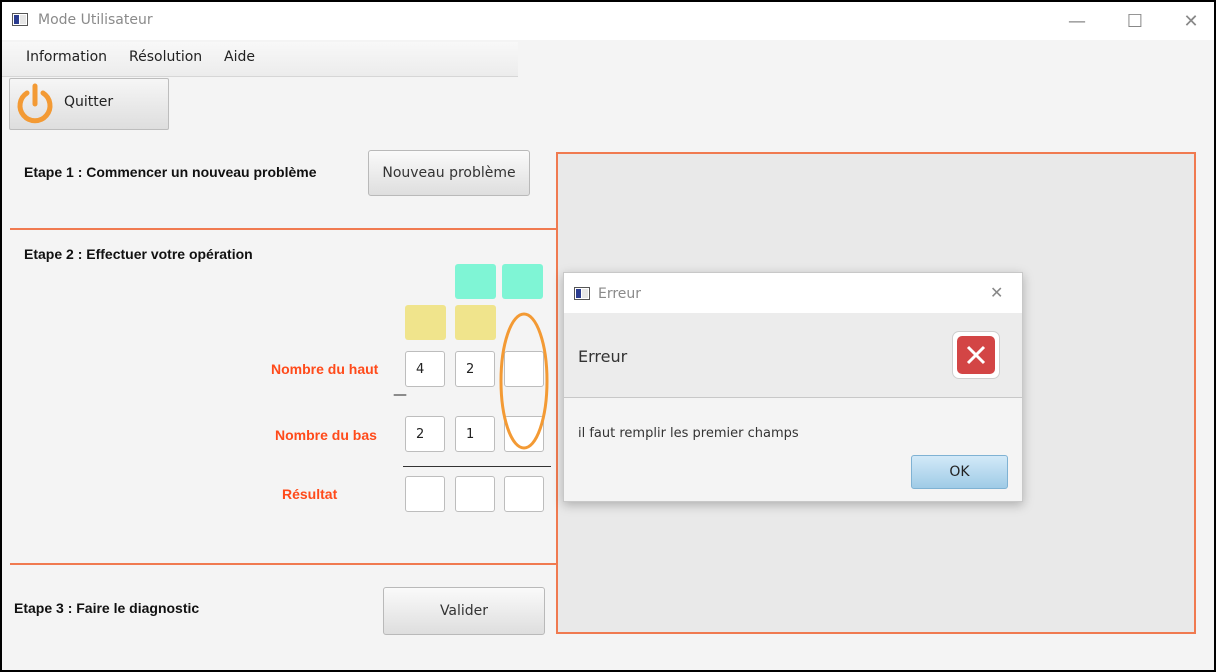 This screenshot has height=672, width=1216. Describe the element at coordinates (959, 472) in the screenshot. I see `ok-button: OK` at that location.